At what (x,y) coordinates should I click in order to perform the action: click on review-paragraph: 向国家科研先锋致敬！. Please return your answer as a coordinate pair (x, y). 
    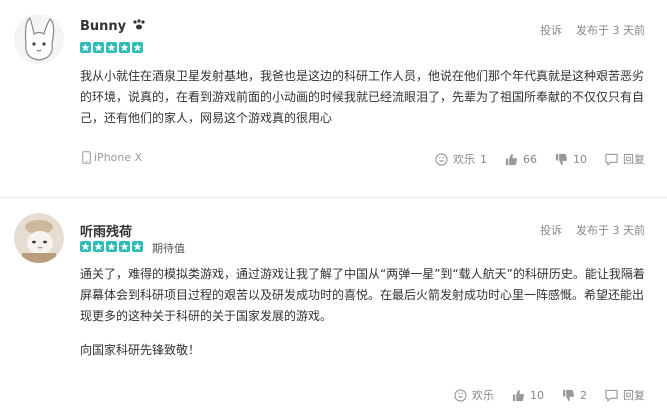
    Looking at the image, I should click on (140, 350).